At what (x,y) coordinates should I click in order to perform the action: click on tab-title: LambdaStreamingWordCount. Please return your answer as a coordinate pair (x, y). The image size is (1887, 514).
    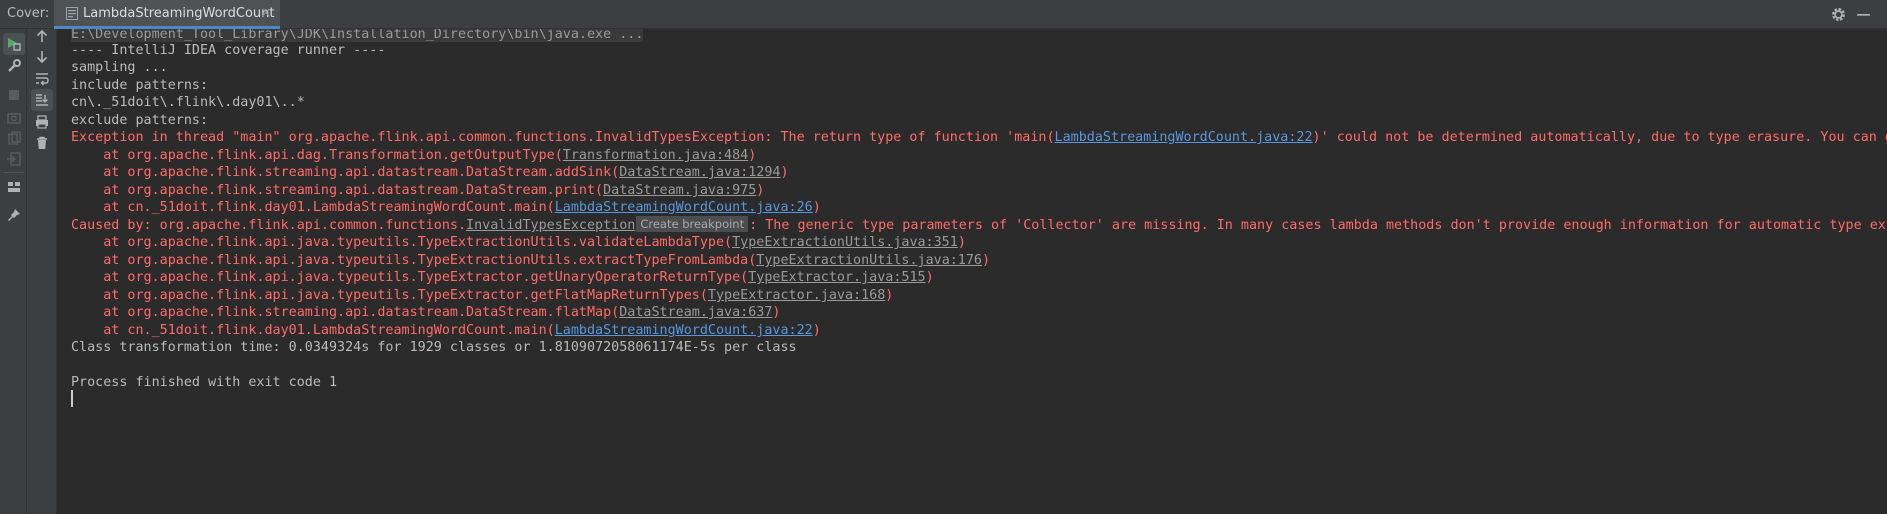
    Looking at the image, I should click on (179, 13).